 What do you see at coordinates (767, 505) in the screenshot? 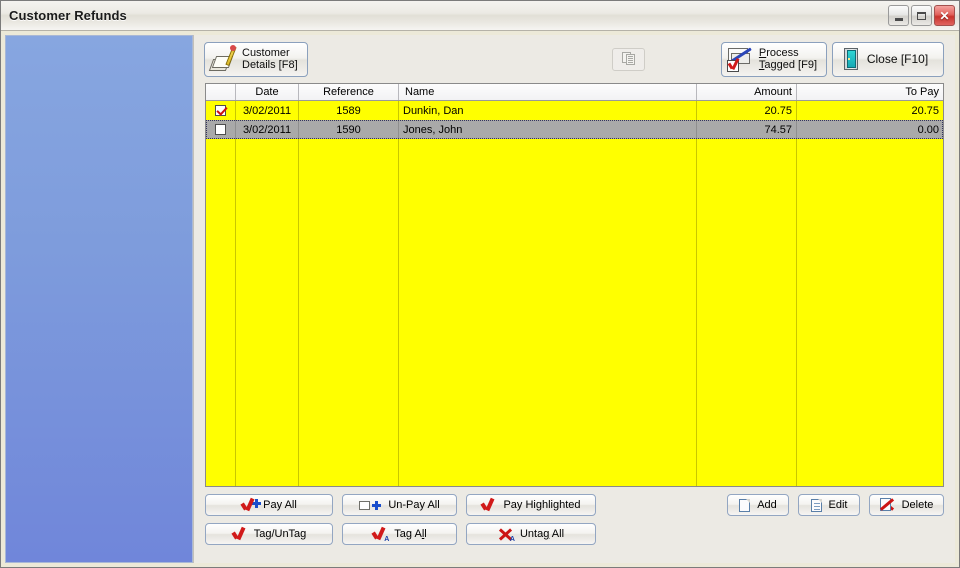
I see `add-label: Add` at bounding box center [767, 505].